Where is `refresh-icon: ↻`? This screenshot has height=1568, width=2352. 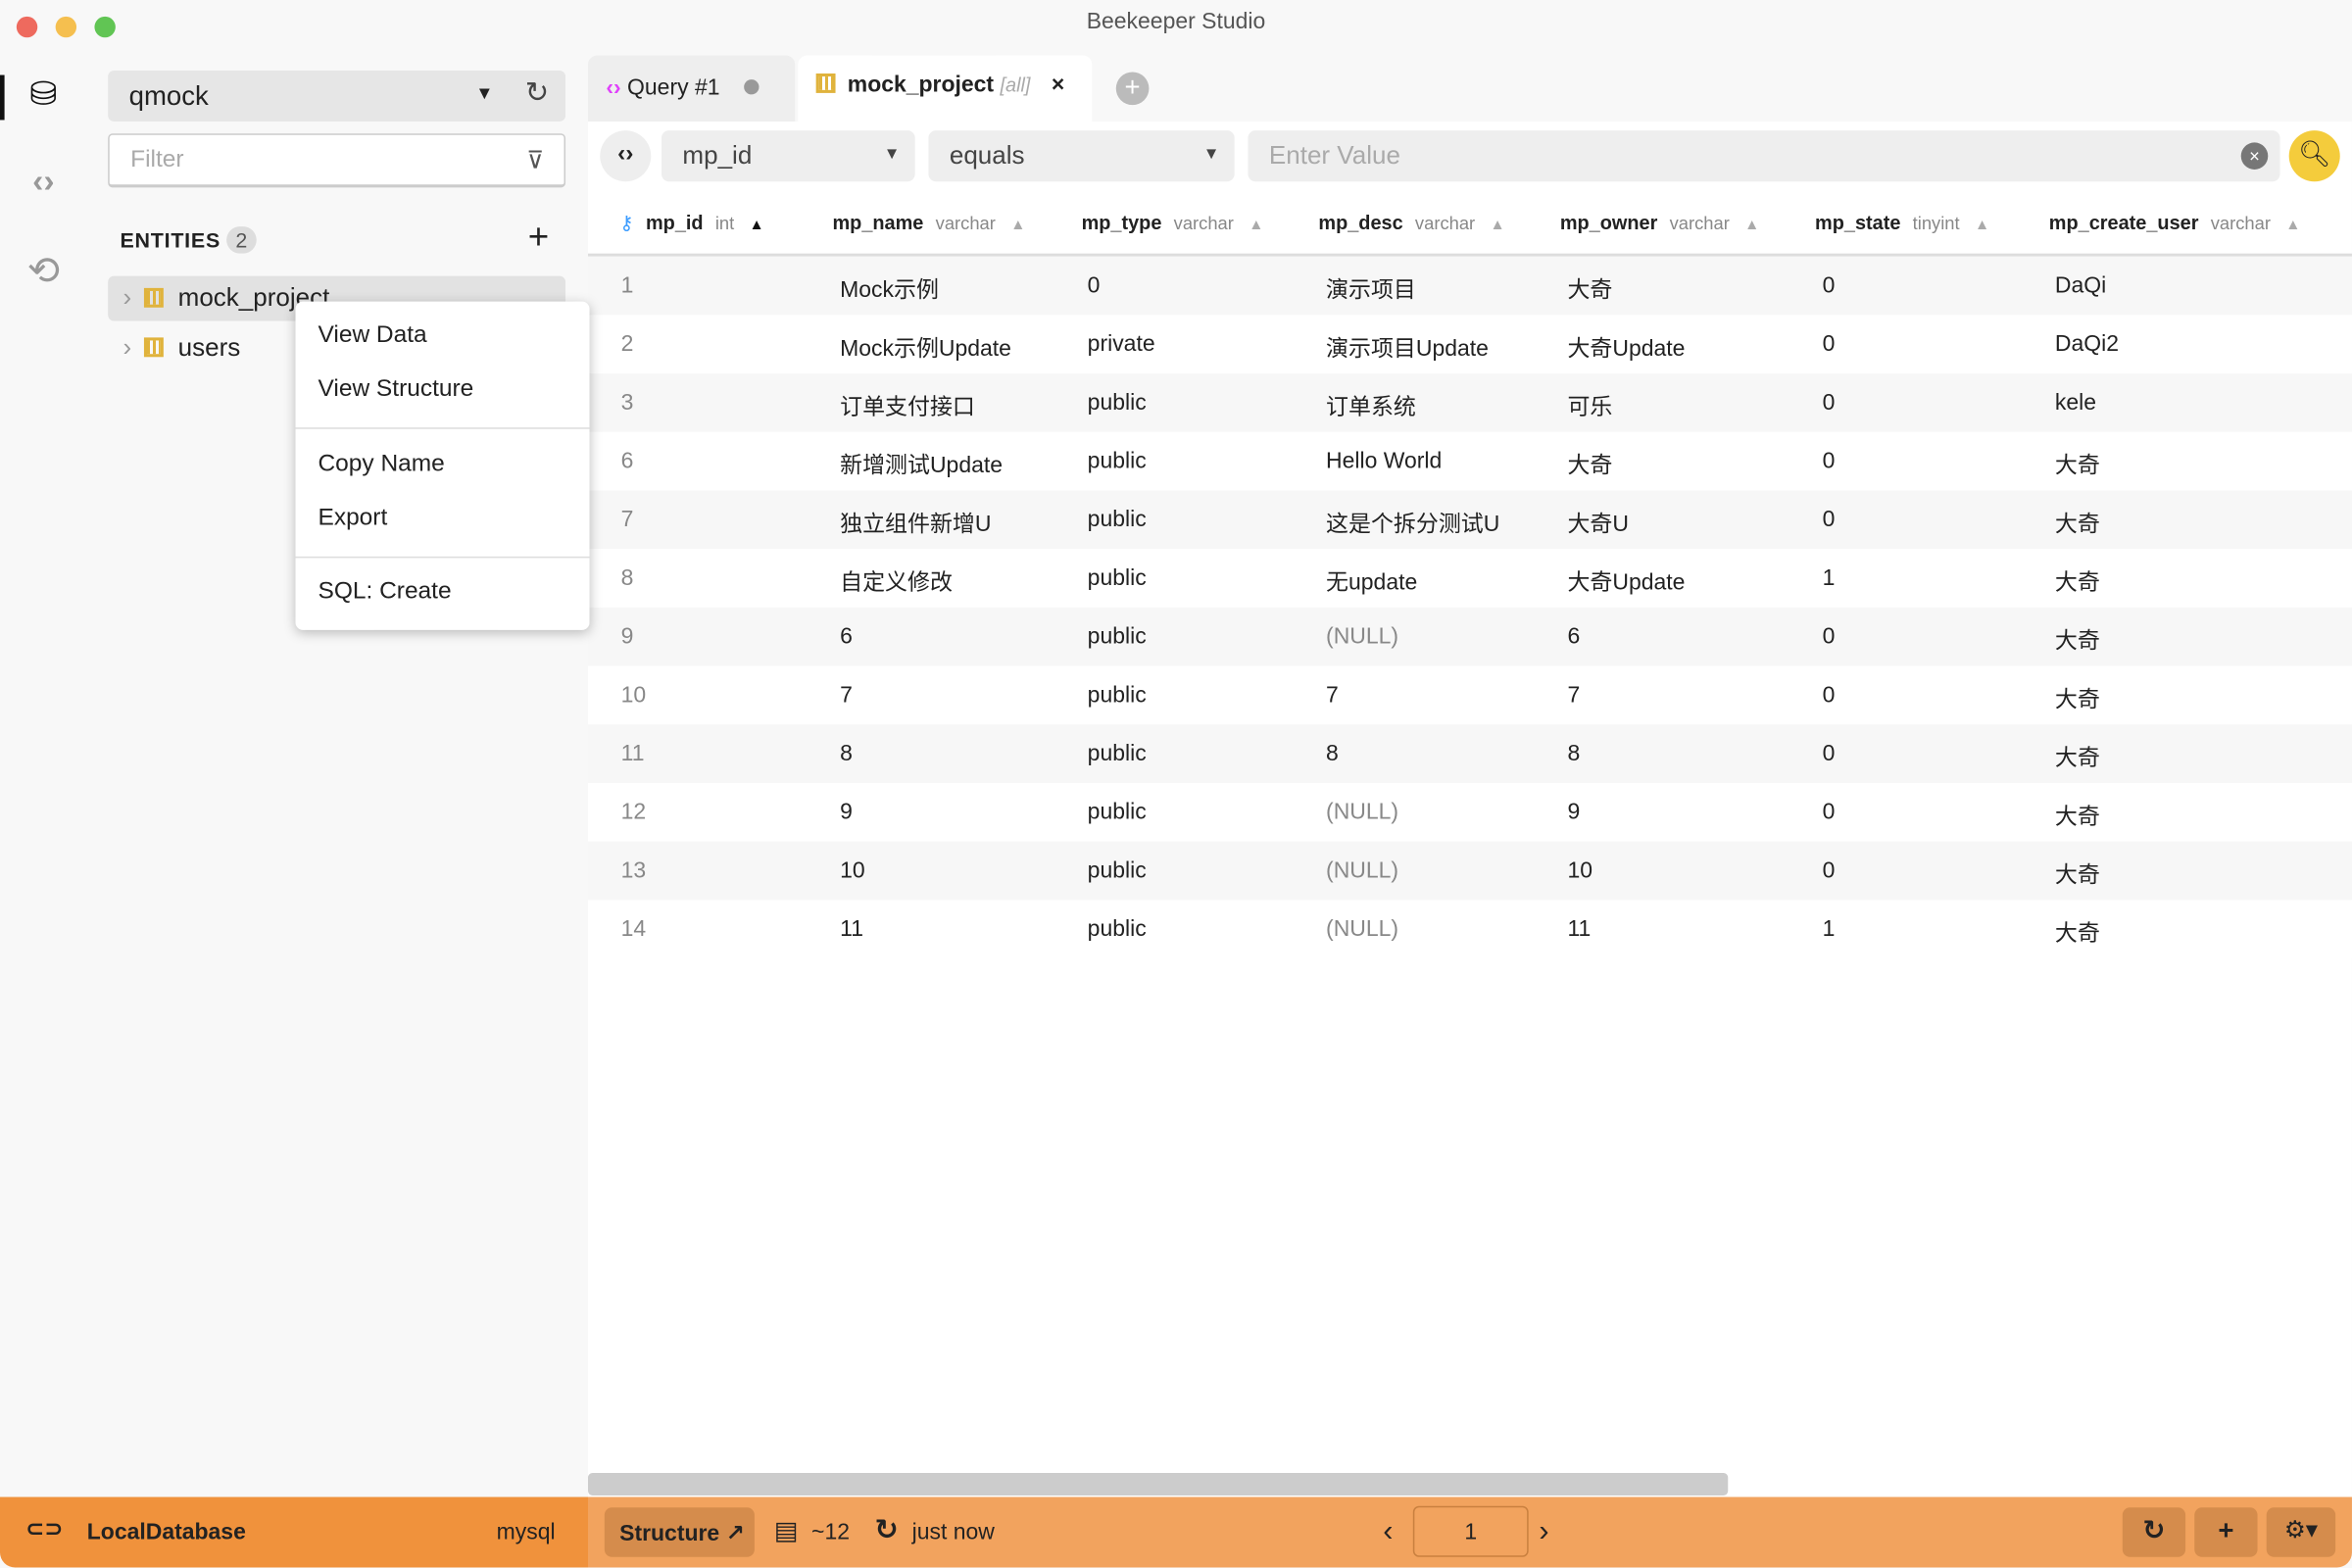 refresh-icon: ↻ is located at coordinates (537, 93).